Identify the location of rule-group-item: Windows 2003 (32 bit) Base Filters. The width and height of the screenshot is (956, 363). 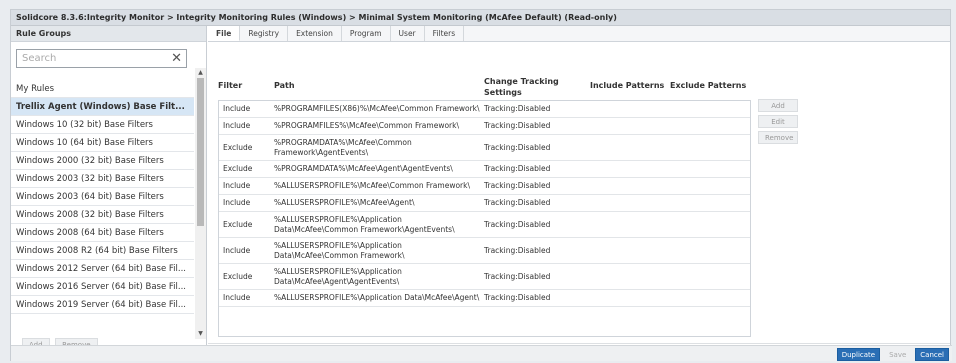
(102, 179).